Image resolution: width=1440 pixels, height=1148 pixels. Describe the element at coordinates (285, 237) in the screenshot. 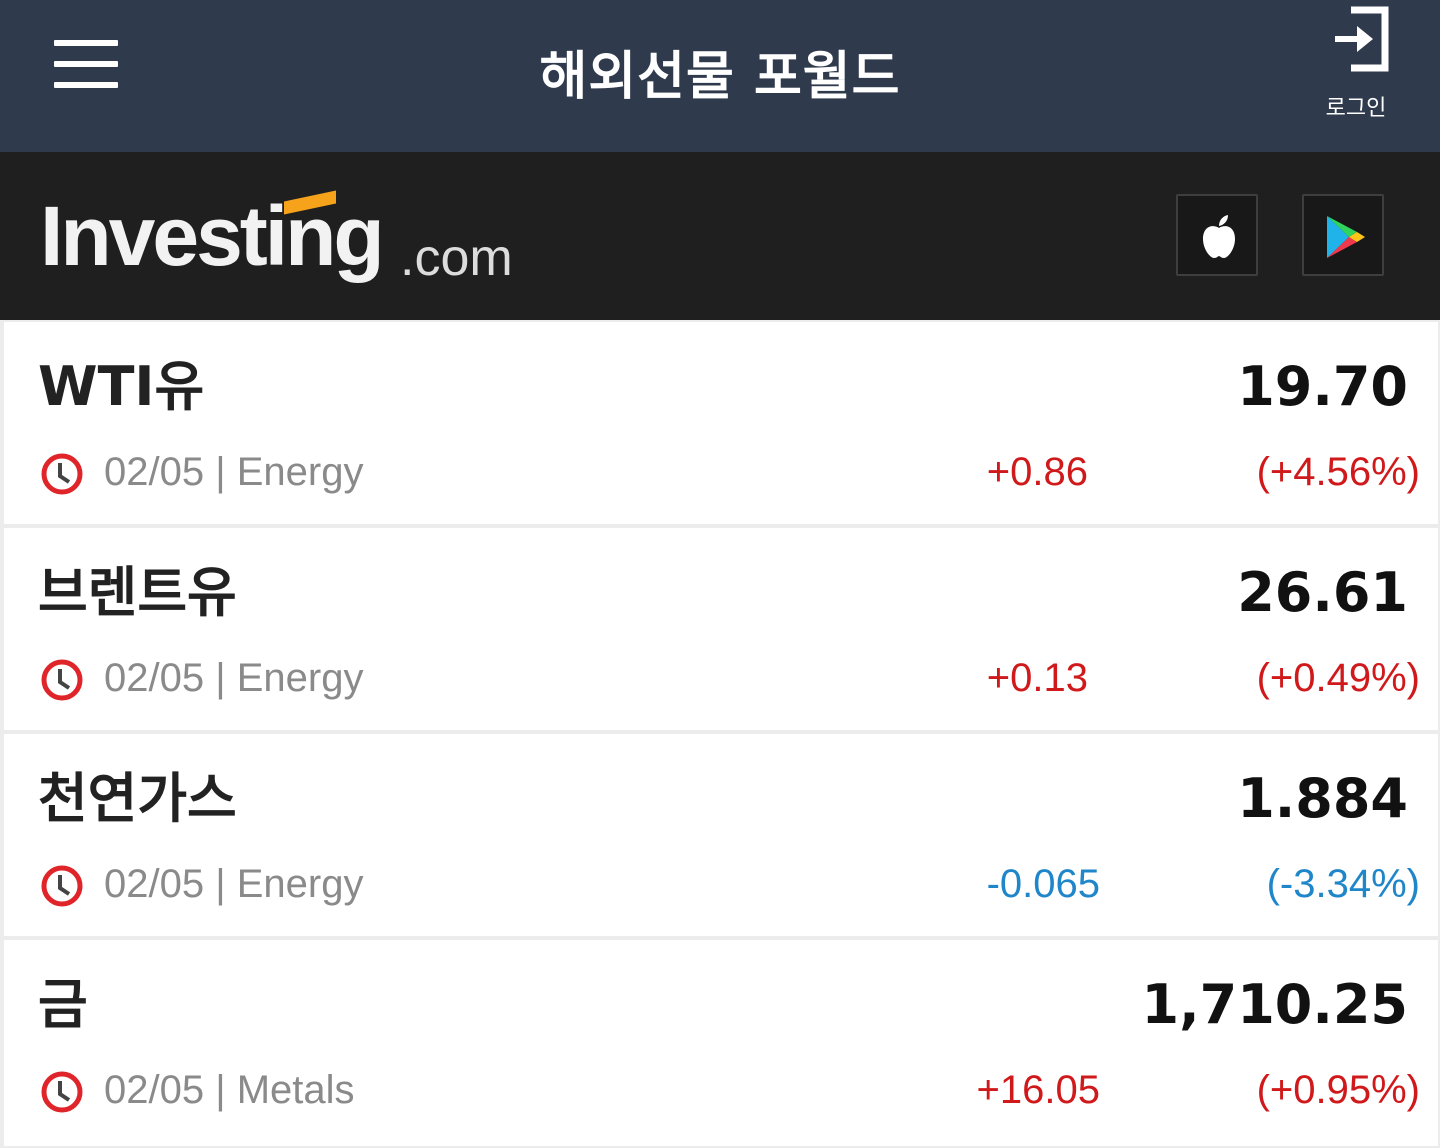

I see `investing-logo: Investing .com` at that location.